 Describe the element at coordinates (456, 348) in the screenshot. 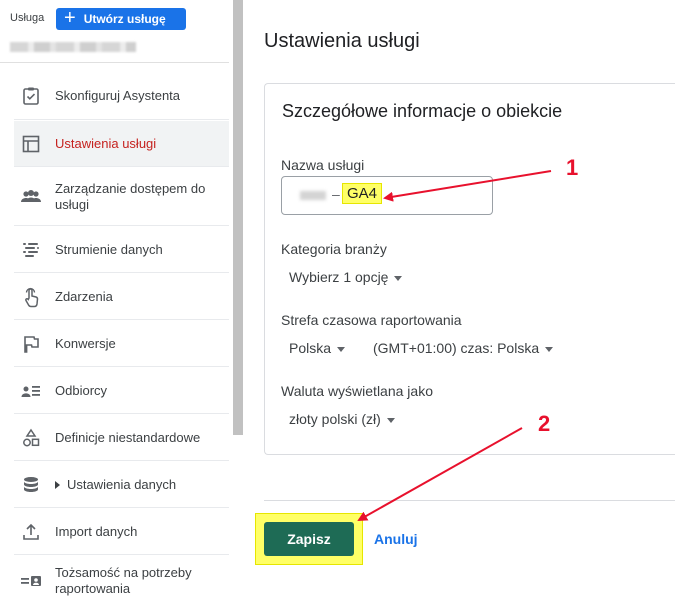

I see `timezone-zone-value: (GMT+01:00) czas: Polska` at that location.